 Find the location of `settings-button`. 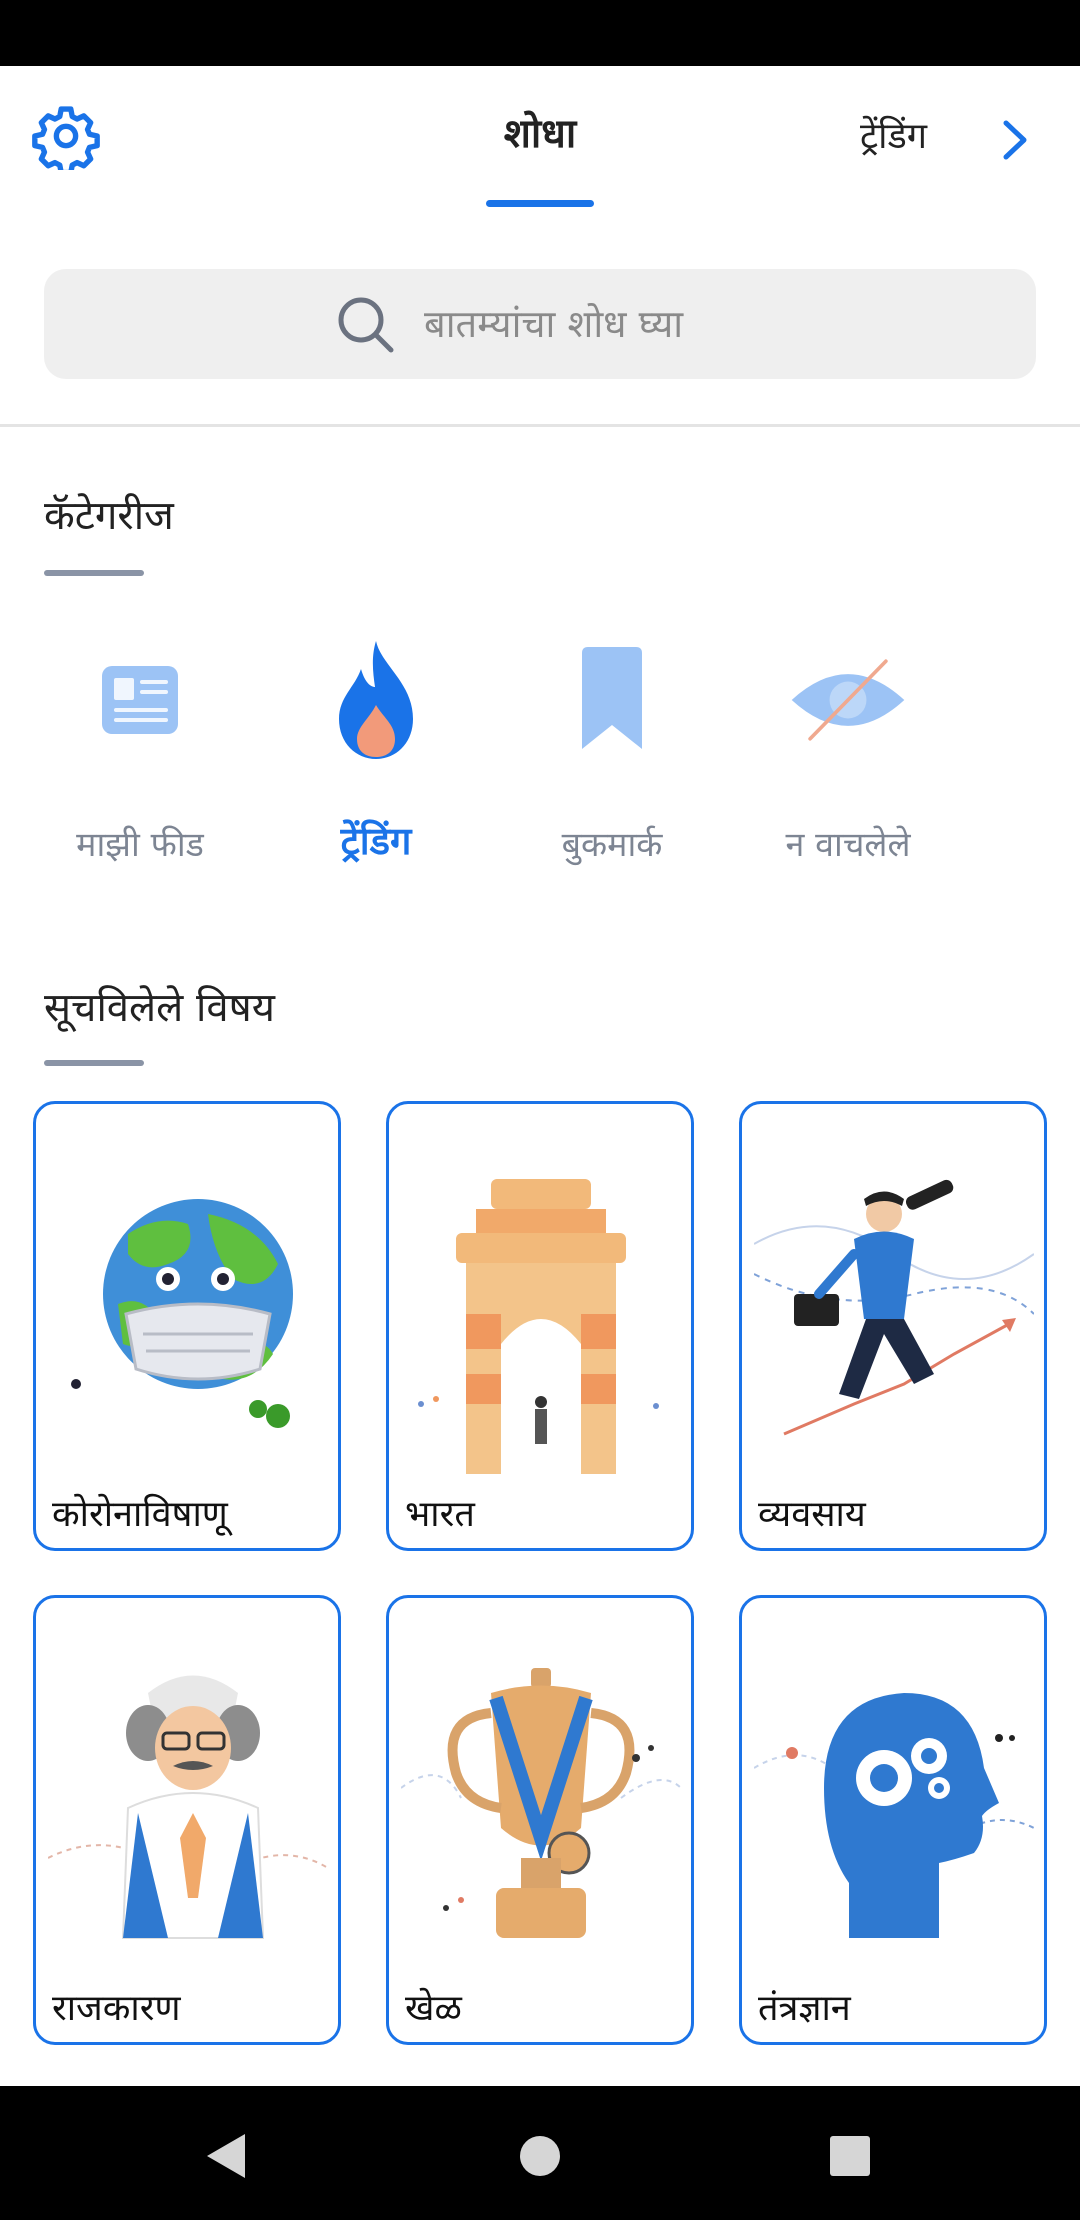

settings-button is located at coordinates (66, 136).